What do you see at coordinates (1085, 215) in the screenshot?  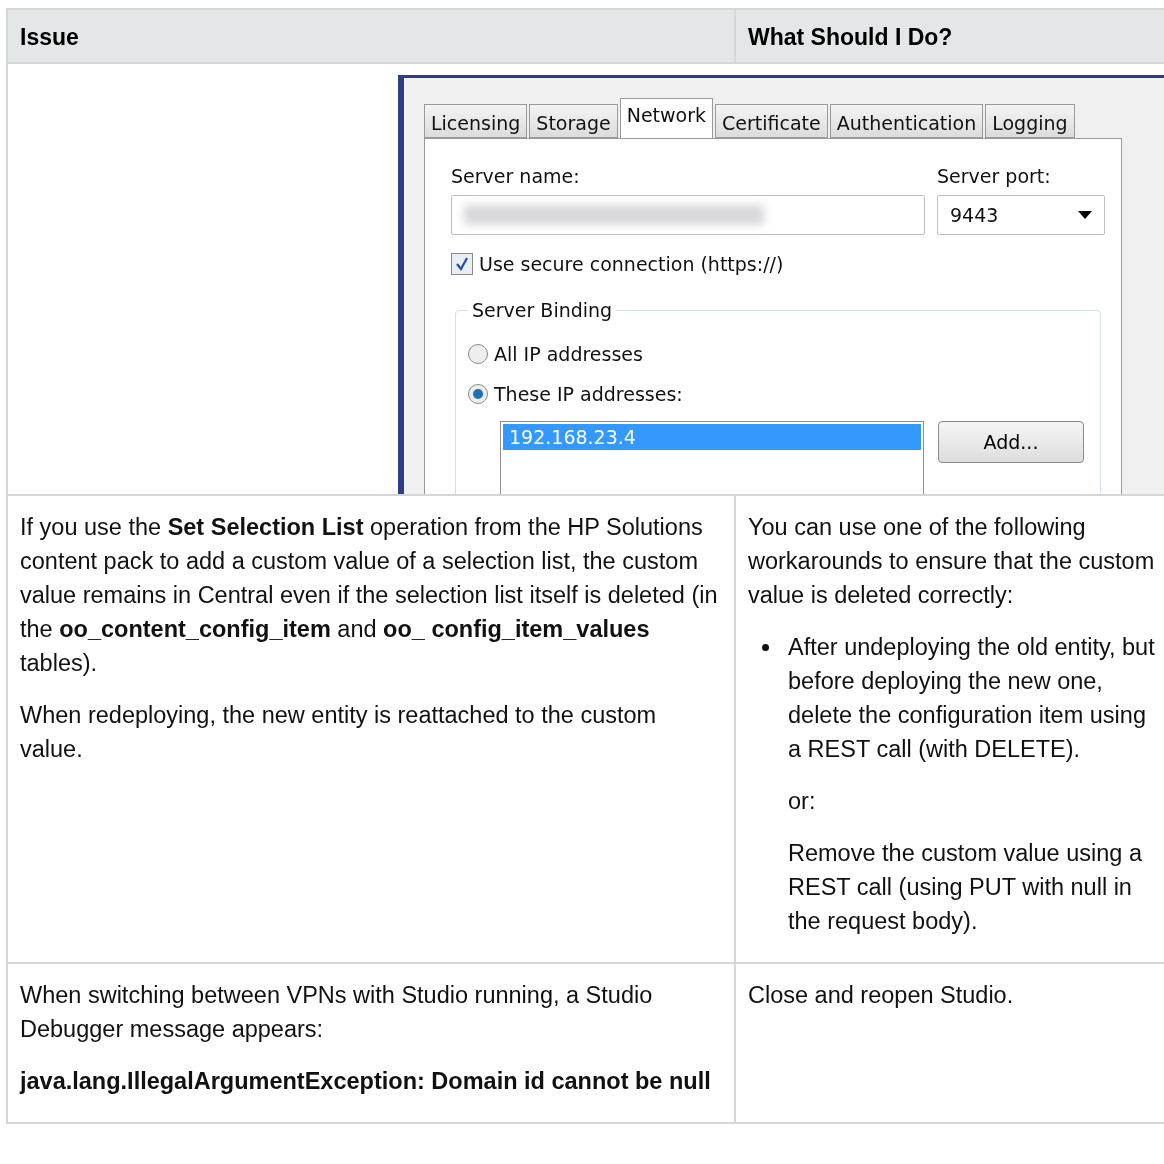 I see `caret-icon` at bounding box center [1085, 215].